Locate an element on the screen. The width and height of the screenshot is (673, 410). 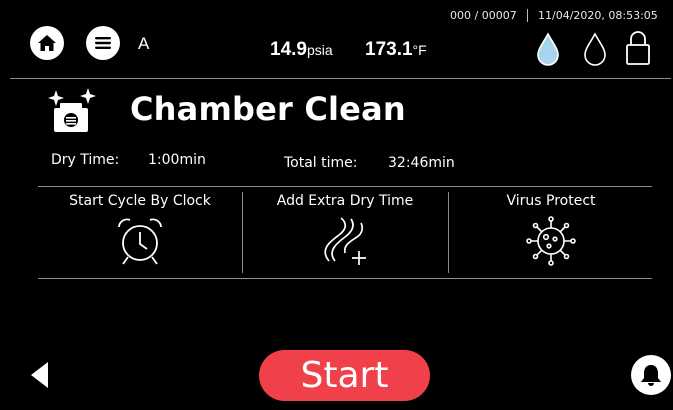
pressure-unit: psia is located at coordinates (319, 50).